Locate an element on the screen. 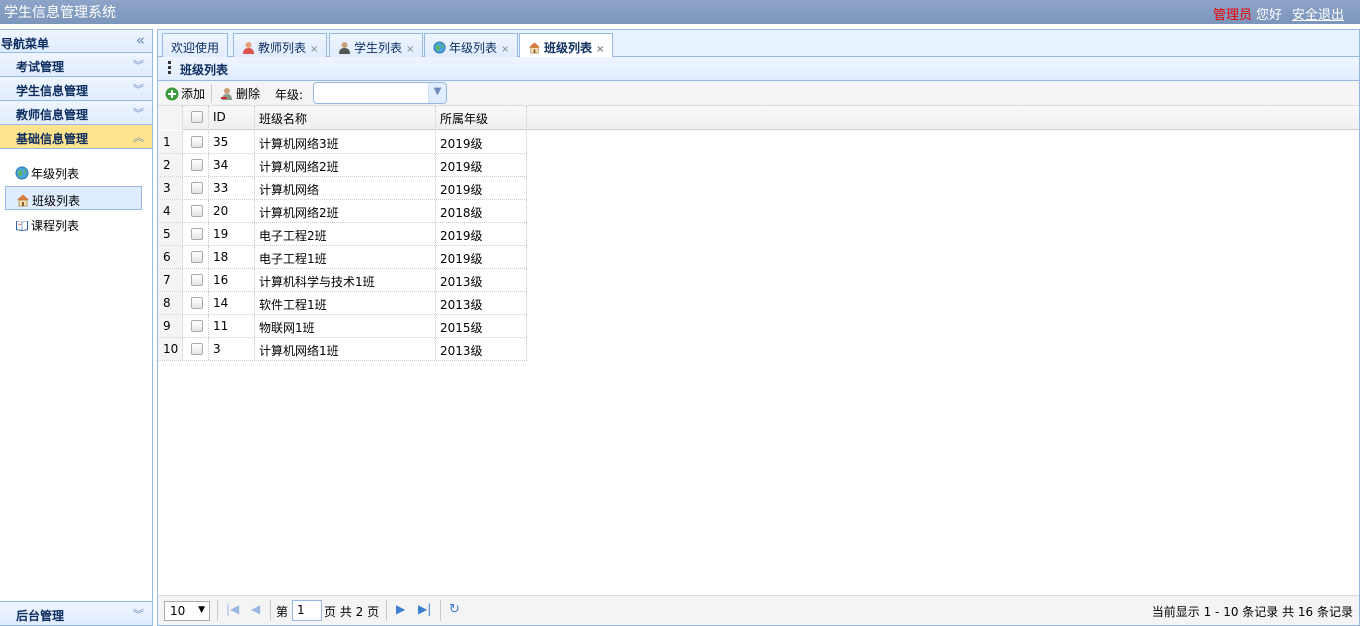 The image size is (1360, 626). tab-class-list: 班级列表 × is located at coordinates (566, 45).